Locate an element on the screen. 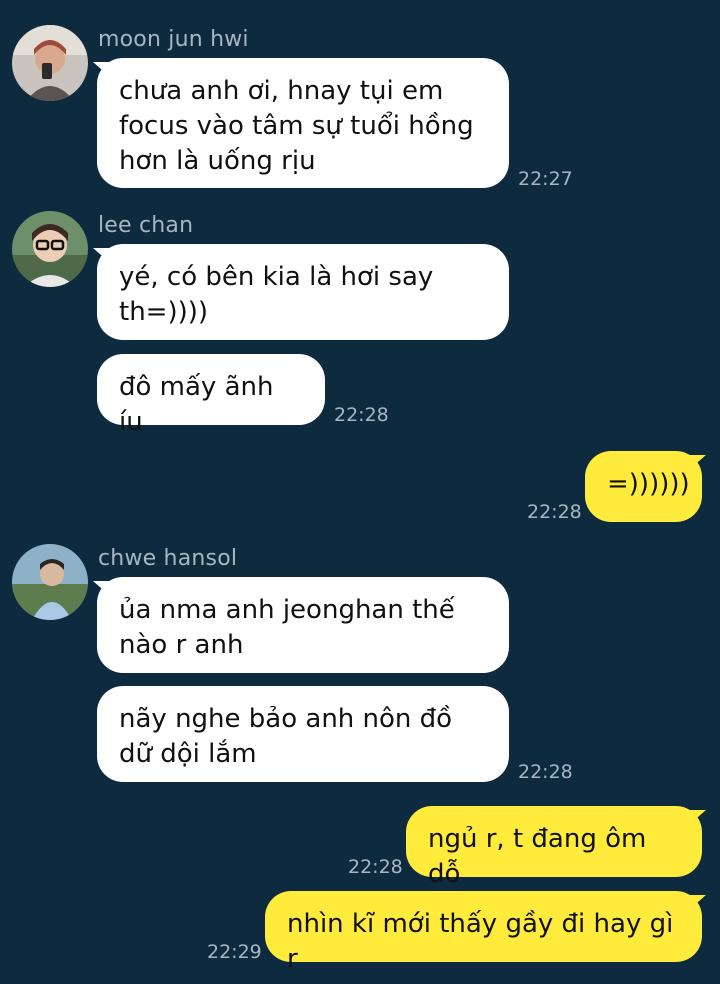 The image size is (720, 984). message-bubble: đô mấy ãnh íu is located at coordinates (211, 395).